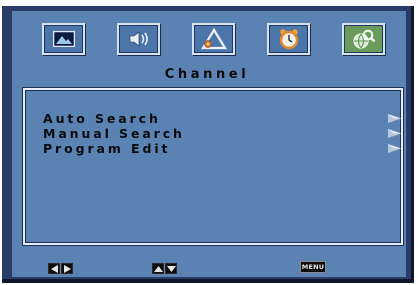  Describe the element at coordinates (207, 74) in the screenshot. I see `page-title: Channel` at that location.